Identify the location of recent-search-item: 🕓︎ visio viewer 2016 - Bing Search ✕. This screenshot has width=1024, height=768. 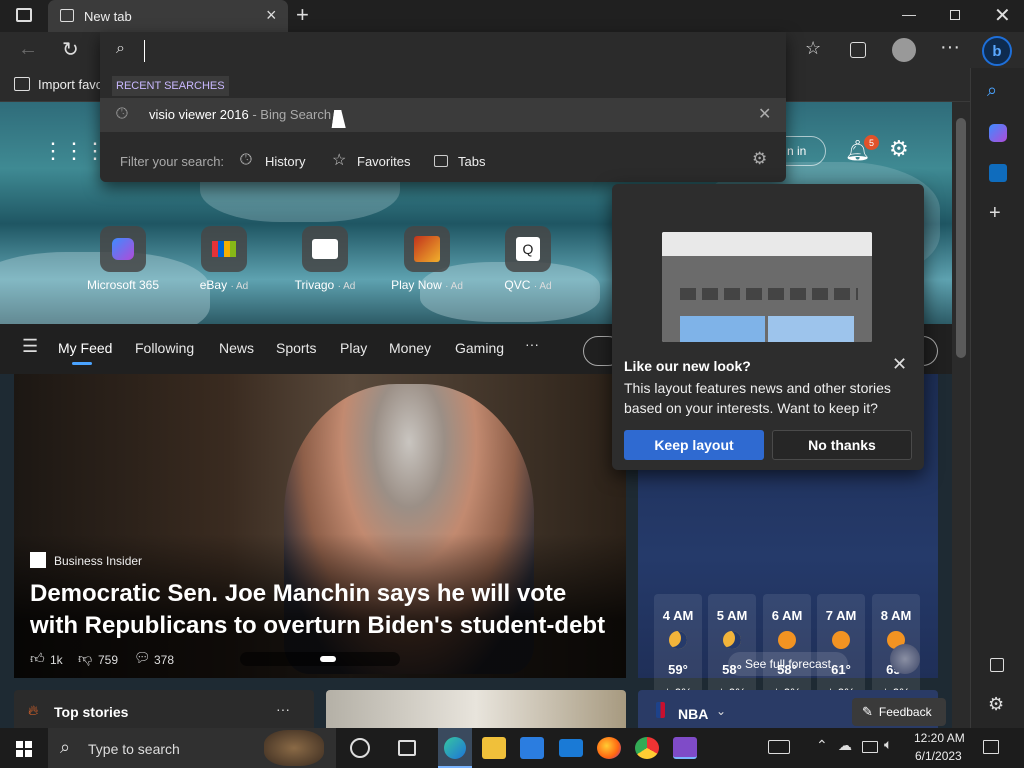
(443, 115).